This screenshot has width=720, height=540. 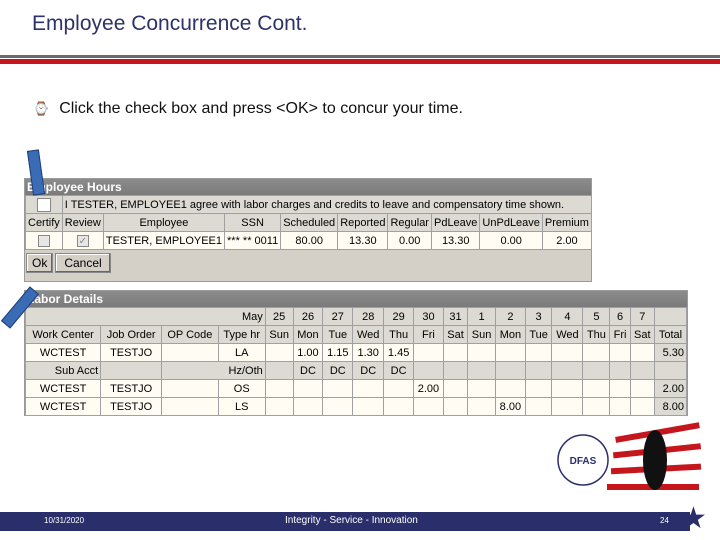 What do you see at coordinates (279, 316) in the screenshot?
I see `date-header: 25` at bounding box center [279, 316].